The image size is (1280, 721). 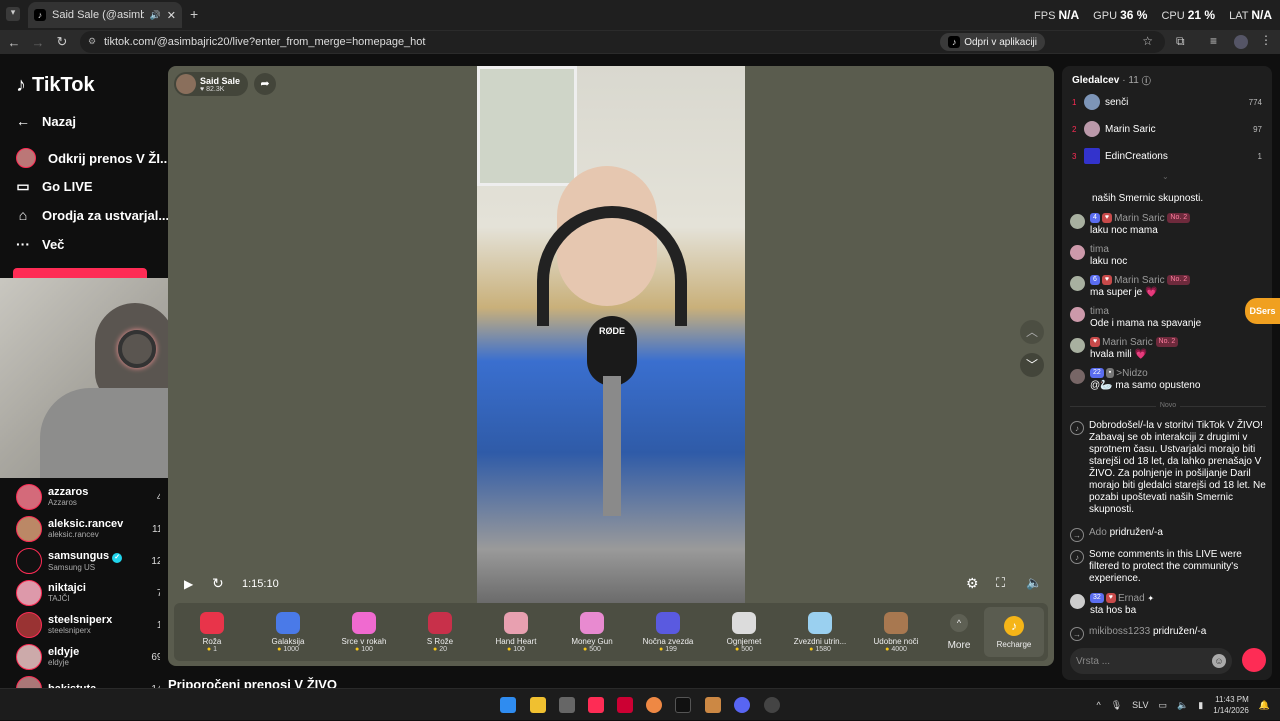 What do you see at coordinates (13, 14) in the screenshot?
I see `tab-search-icon: ▾` at bounding box center [13, 14].